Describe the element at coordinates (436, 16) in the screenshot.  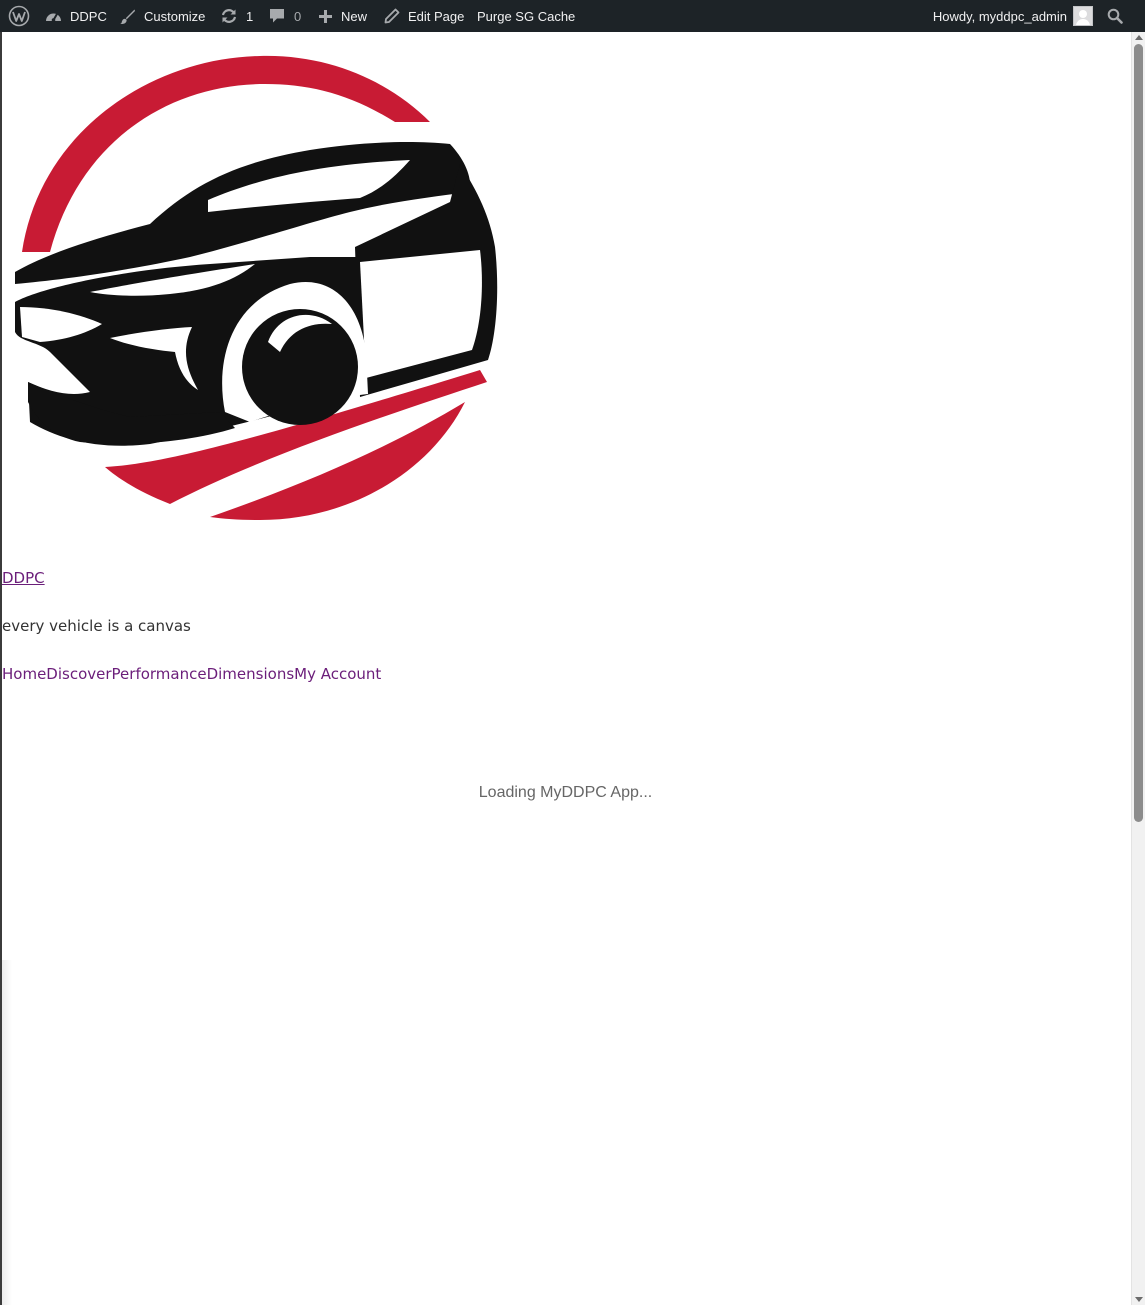
I see `admin-bar-edit-page-label: Edit Page` at that location.